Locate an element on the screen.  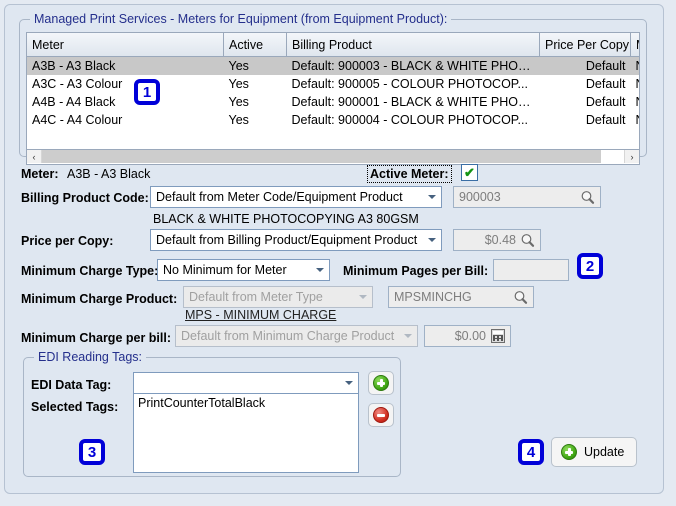
cell-meter: A4B - A4 Black is located at coordinates (74, 102).